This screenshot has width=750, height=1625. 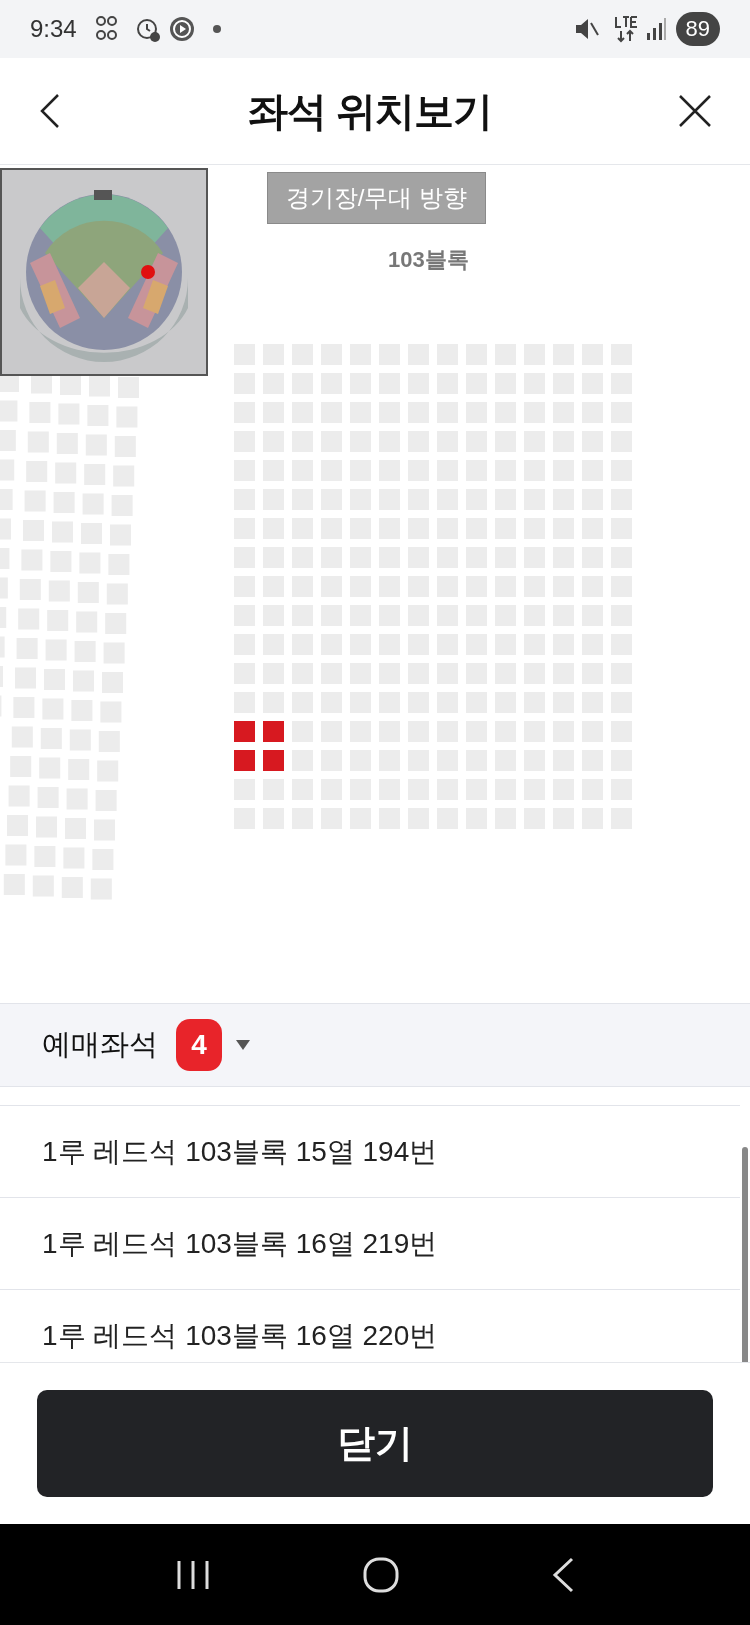 What do you see at coordinates (100, 1045) in the screenshot?
I see `section-label: 예매좌석` at bounding box center [100, 1045].